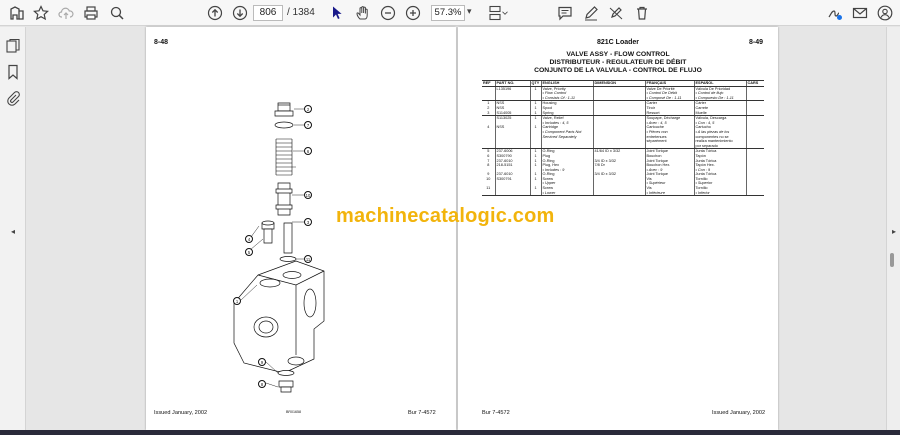 This screenshot has height=435, width=900. Describe the element at coordinates (885, 13) in the screenshot. I see `account-icon` at that location.